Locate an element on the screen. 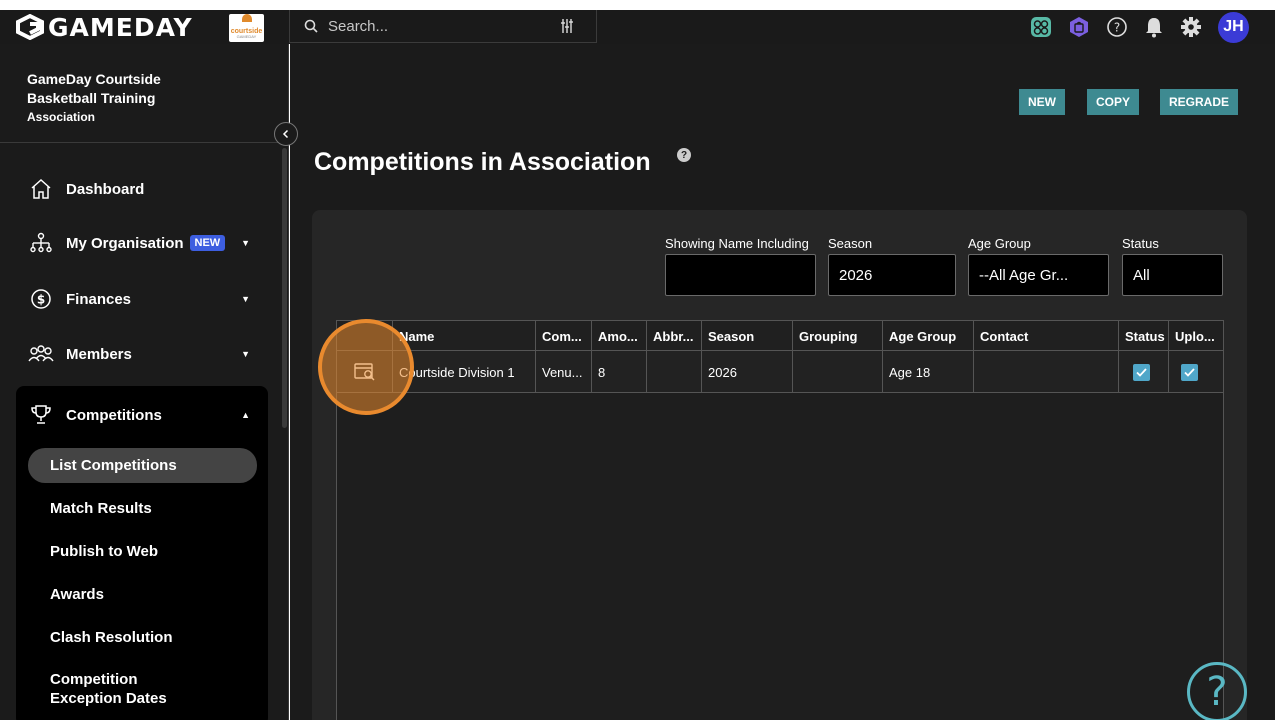 This screenshot has width=1275, height=720. gear-icon is located at coordinates (1191, 27).